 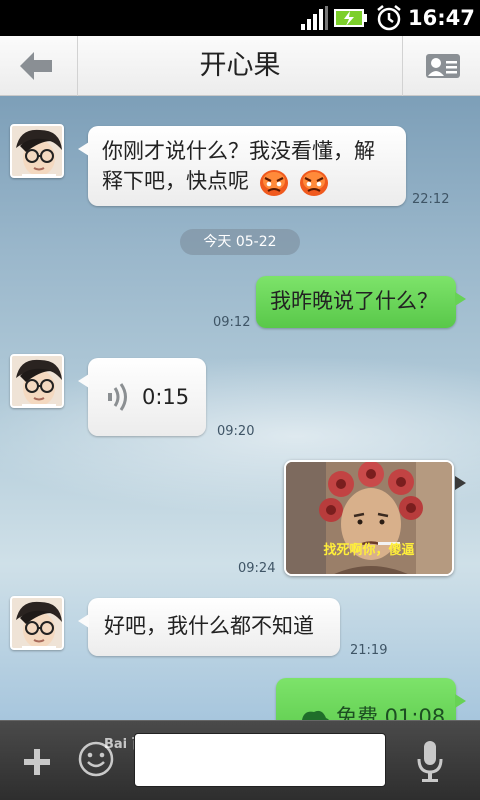 I want to click on photo-thumbnail, so click(x=369, y=518).